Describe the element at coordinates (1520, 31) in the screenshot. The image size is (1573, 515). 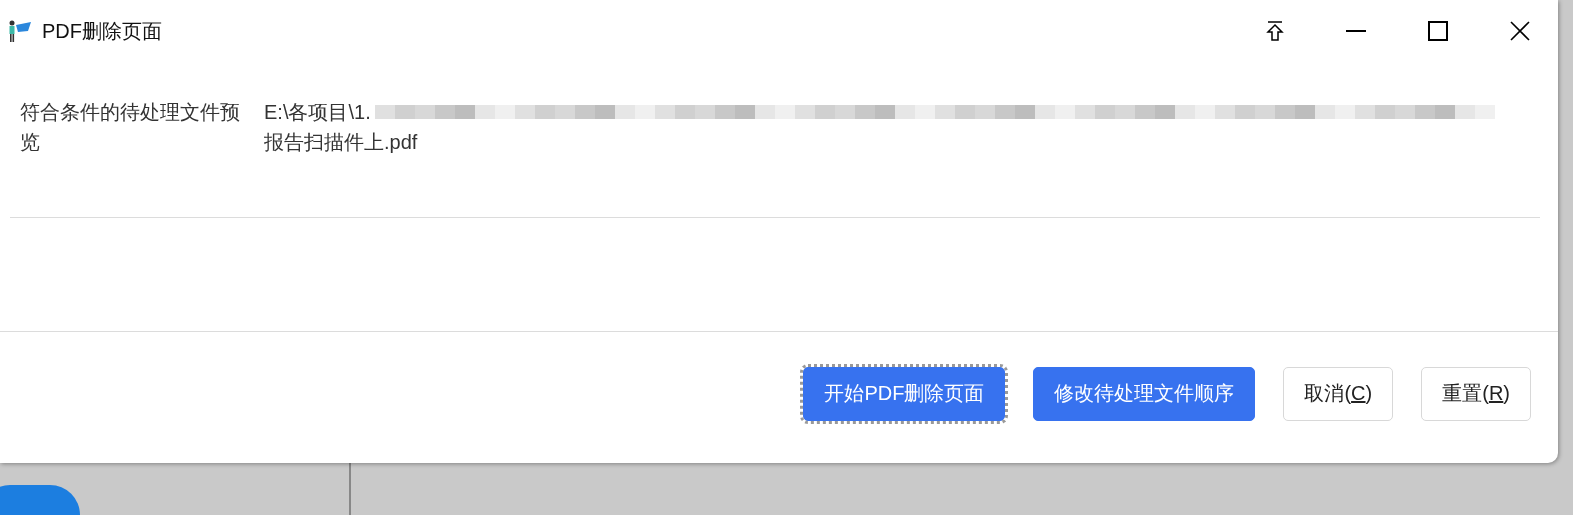
I see `close-icon` at that location.